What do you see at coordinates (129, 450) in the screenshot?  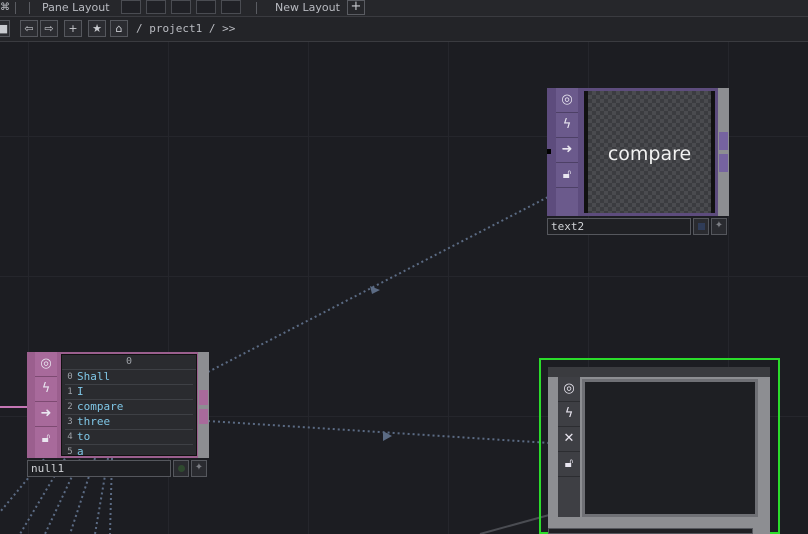 I see `table-row: 5a` at bounding box center [129, 450].